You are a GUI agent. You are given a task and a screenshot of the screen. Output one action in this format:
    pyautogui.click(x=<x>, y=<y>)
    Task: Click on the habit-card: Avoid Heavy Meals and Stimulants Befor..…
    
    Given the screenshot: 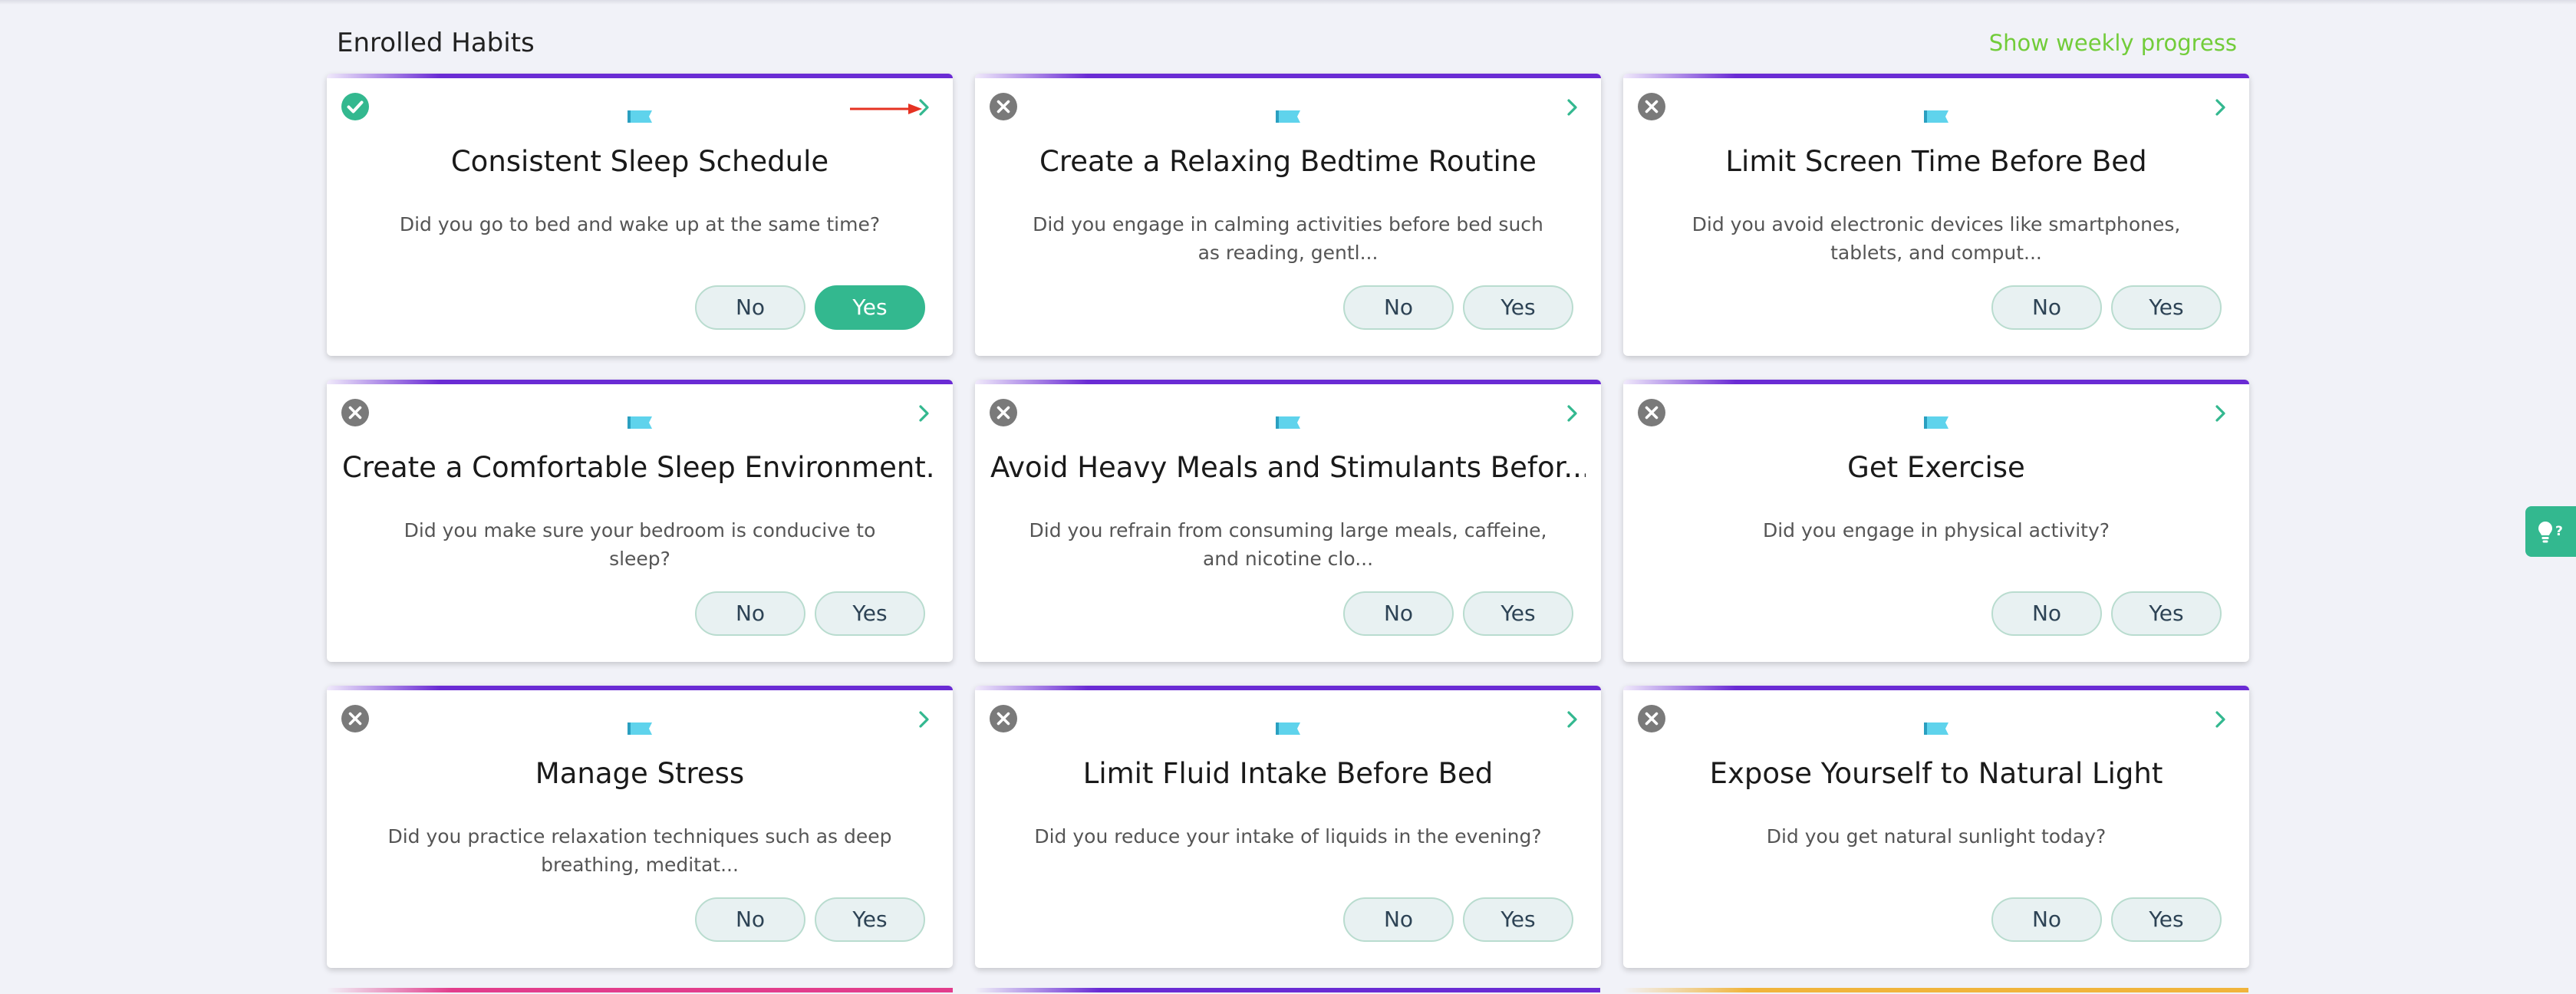 What is the action you would take?
    pyautogui.click(x=1288, y=521)
    